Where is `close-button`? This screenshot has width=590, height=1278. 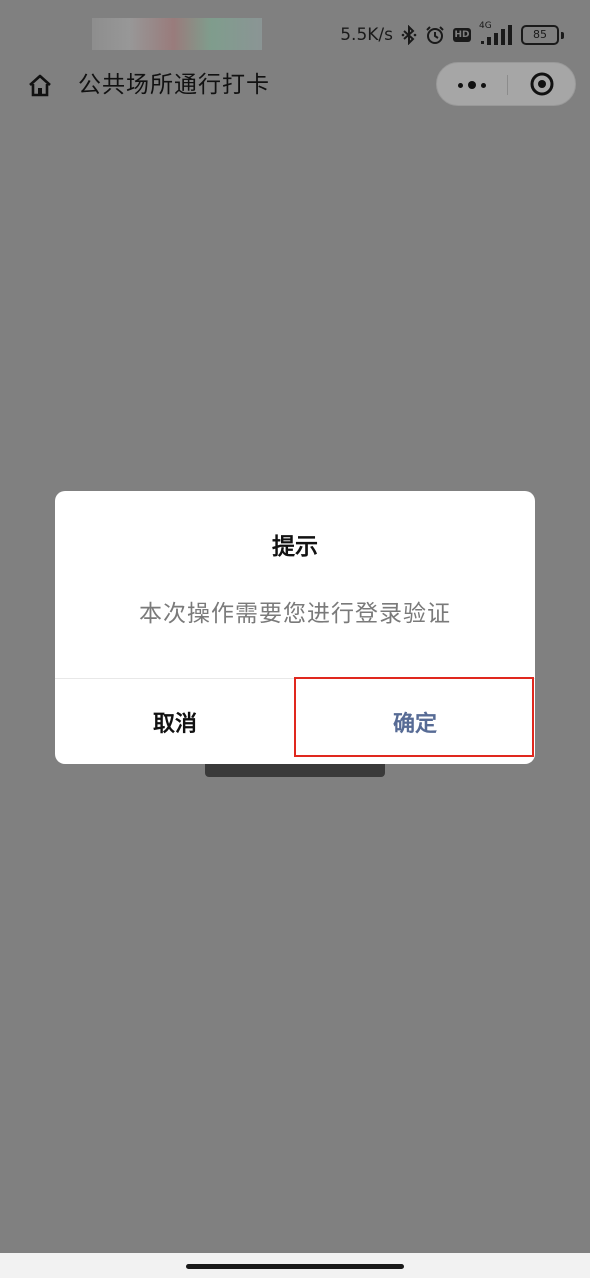 close-button is located at coordinates (542, 84).